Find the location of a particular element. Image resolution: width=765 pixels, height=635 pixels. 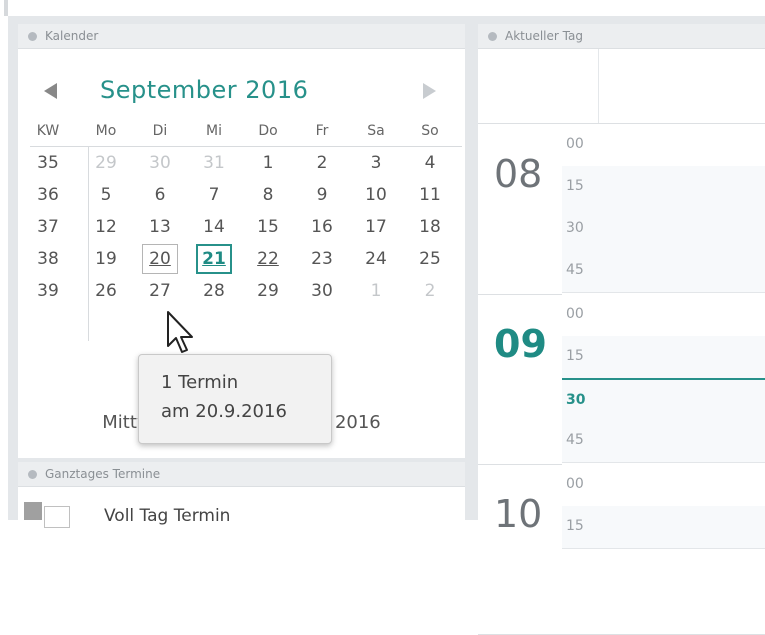

day-cell: 5 is located at coordinates (106, 195).